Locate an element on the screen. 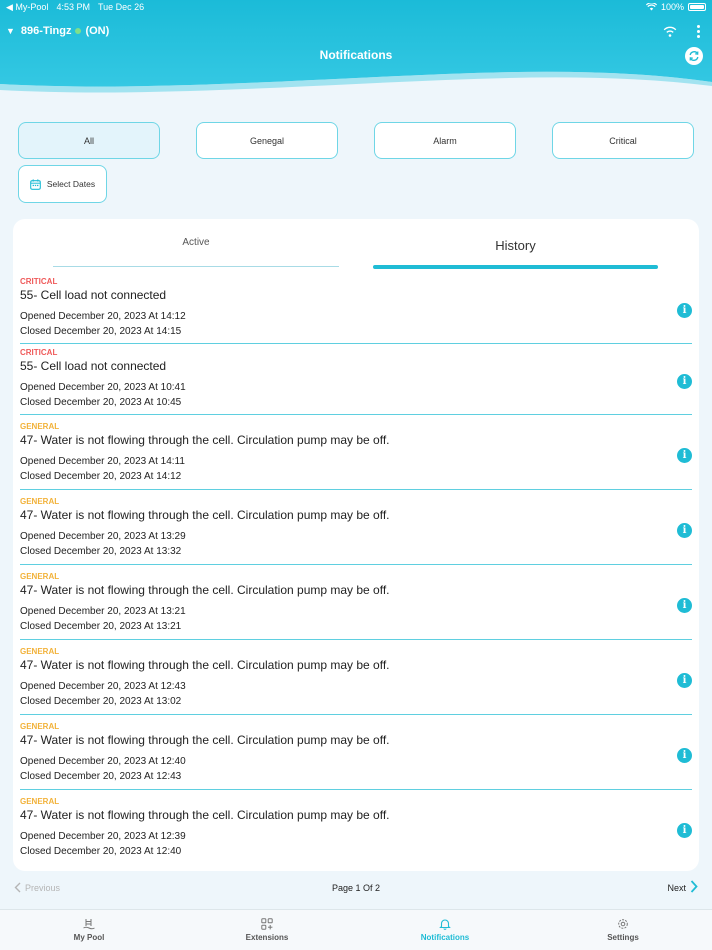 Image resolution: width=712 pixels, height=950 pixels. refresh-button is located at coordinates (694, 56).